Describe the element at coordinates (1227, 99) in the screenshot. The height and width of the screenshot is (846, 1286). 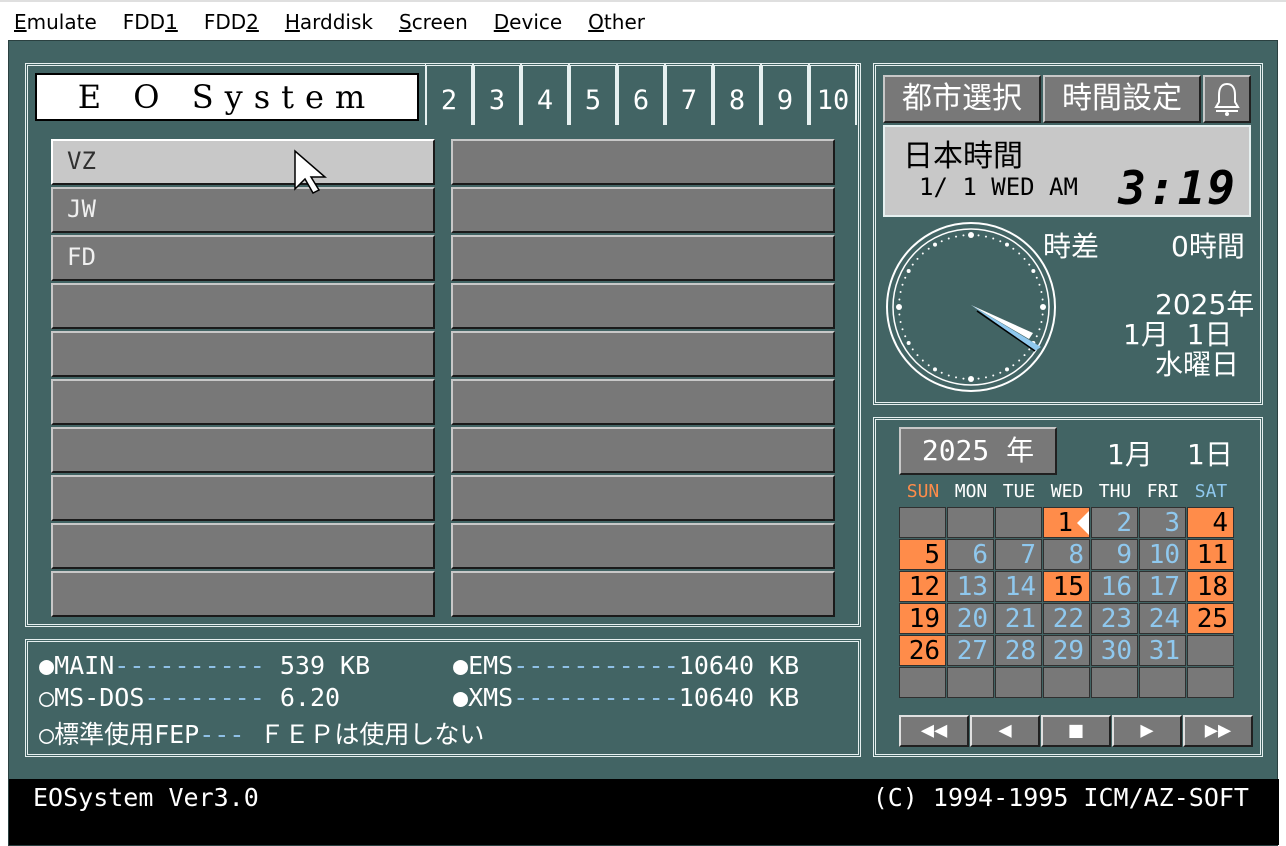
I see `alarm-bell-button` at that location.